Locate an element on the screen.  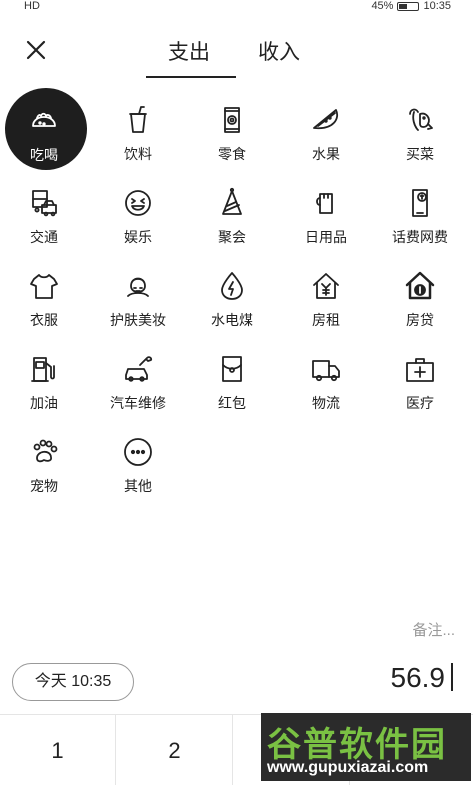
category-16: 加油 is located at coordinates (44, 382).